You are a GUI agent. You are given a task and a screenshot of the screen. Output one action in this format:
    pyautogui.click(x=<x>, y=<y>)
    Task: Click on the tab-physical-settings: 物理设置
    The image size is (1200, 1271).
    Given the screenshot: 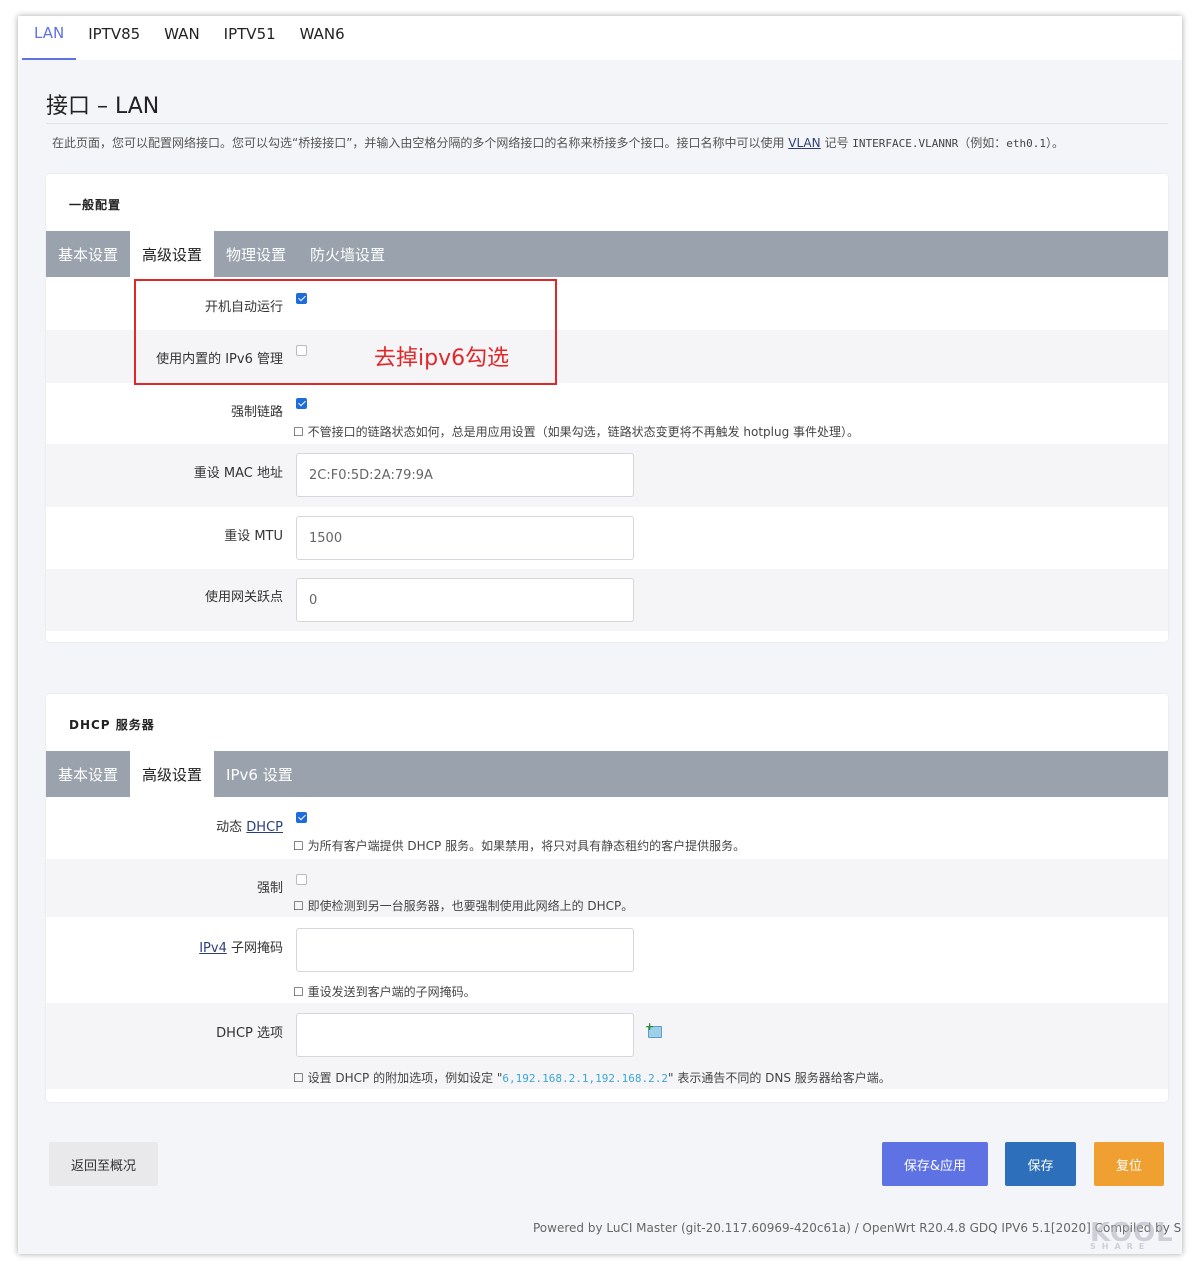 What is the action you would take?
    pyautogui.click(x=256, y=254)
    